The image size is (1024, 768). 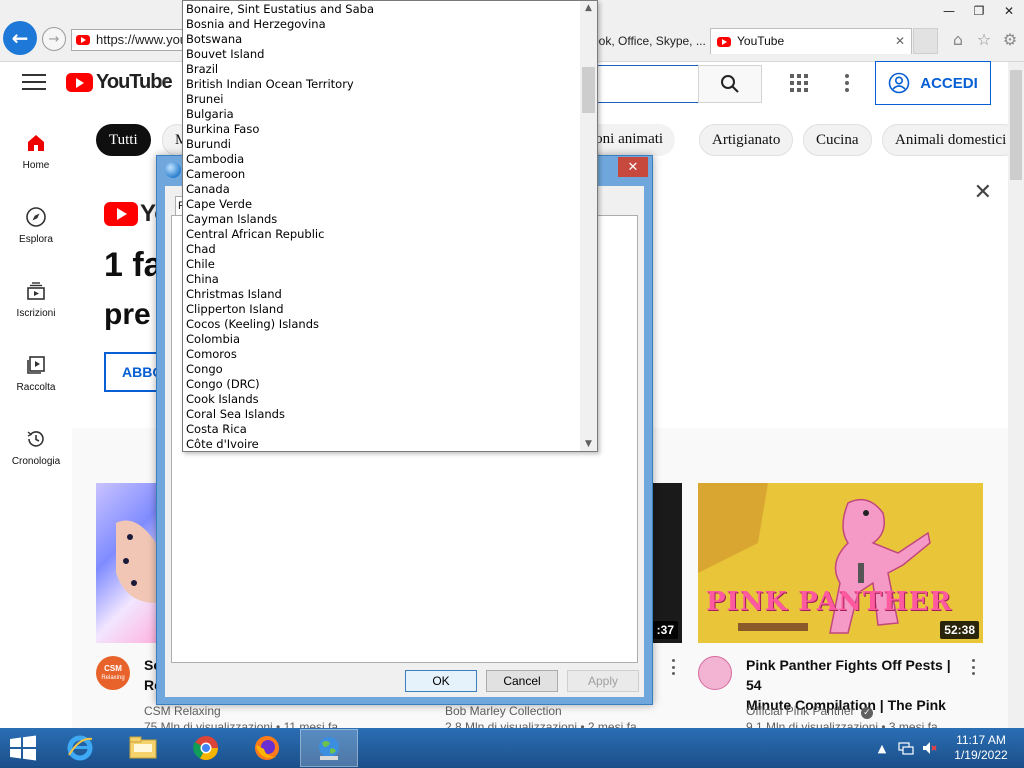 I want to click on dropdown-item: Chad, so click(x=382, y=249).